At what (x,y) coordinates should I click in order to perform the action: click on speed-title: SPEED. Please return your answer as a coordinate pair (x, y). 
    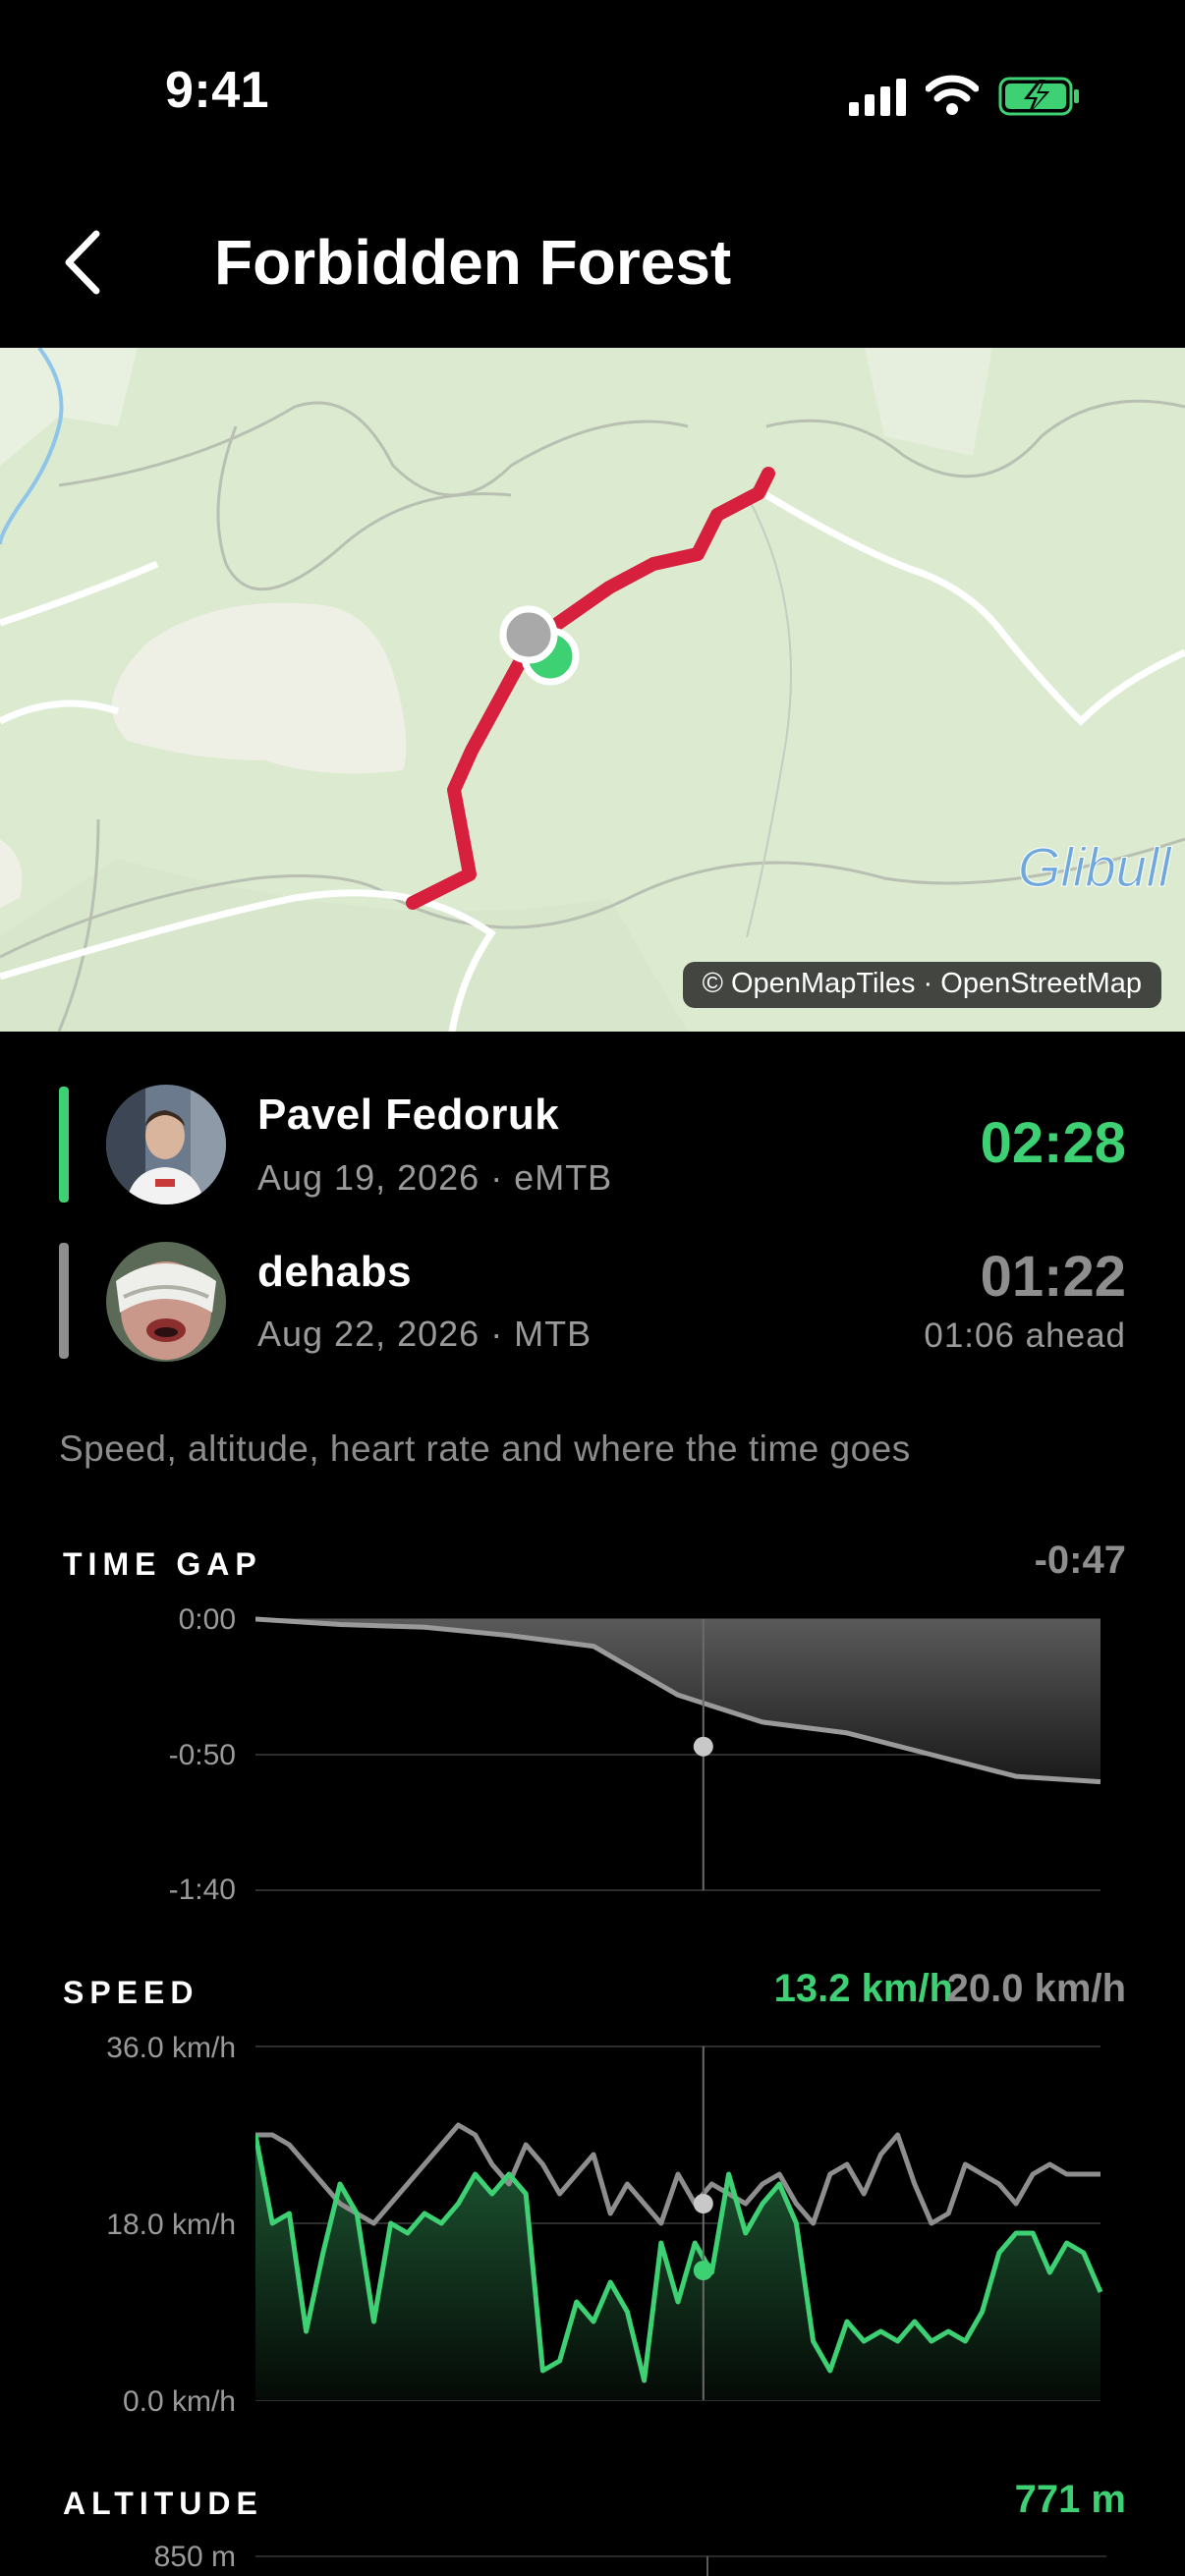
    Looking at the image, I should click on (131, 1992).